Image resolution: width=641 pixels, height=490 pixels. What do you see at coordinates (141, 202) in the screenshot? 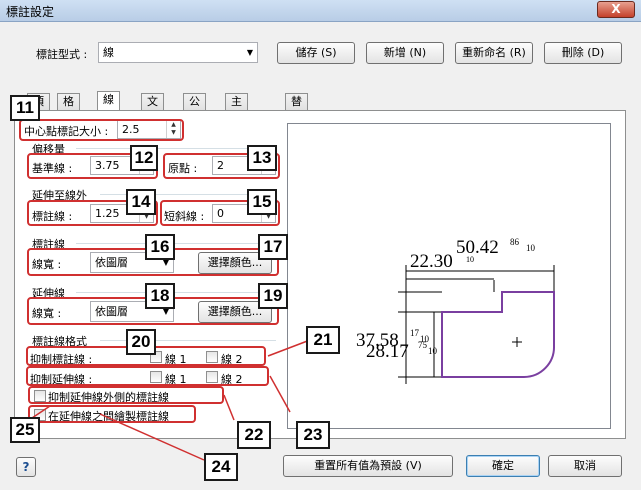
I see `callout-14: 14` at bounding box center [141, 202].